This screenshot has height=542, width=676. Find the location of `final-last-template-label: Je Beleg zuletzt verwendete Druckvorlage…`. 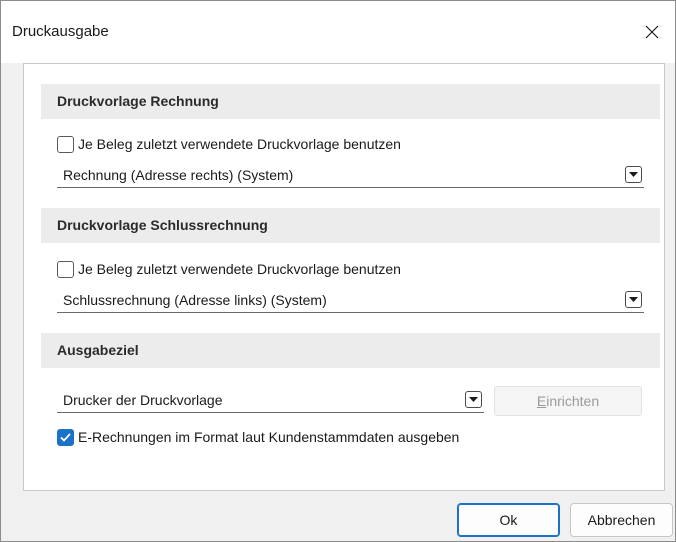

final-last-template-label: Je Beleg zuletzt verwendete Druckvorlage… is located at coordinates (239, 269).